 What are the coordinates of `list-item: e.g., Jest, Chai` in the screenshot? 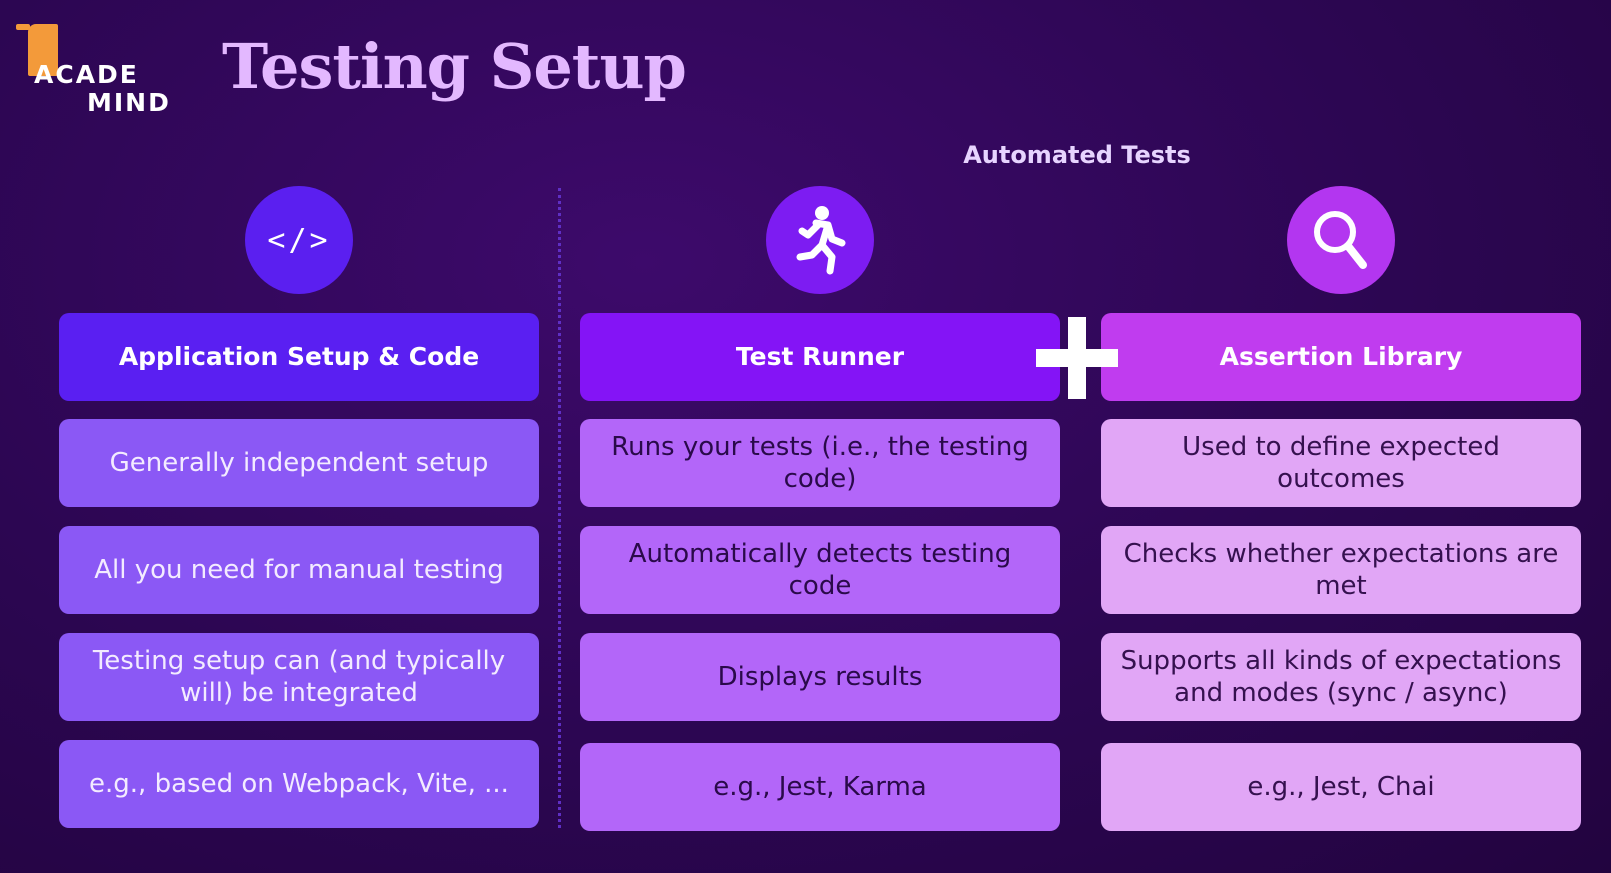 It's located at (1341, 787).